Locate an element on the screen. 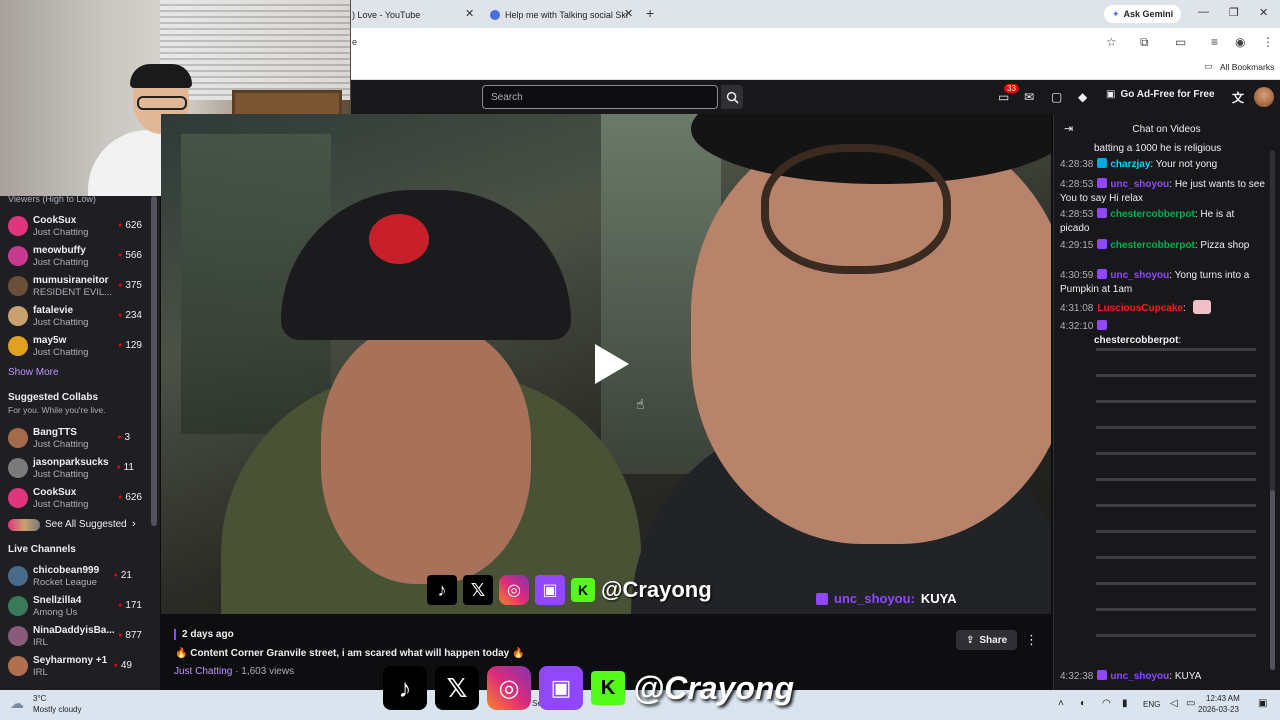  go-ad-free-button: ▣ Go Ad-Free for Free is located at coordinates (1160, 94).